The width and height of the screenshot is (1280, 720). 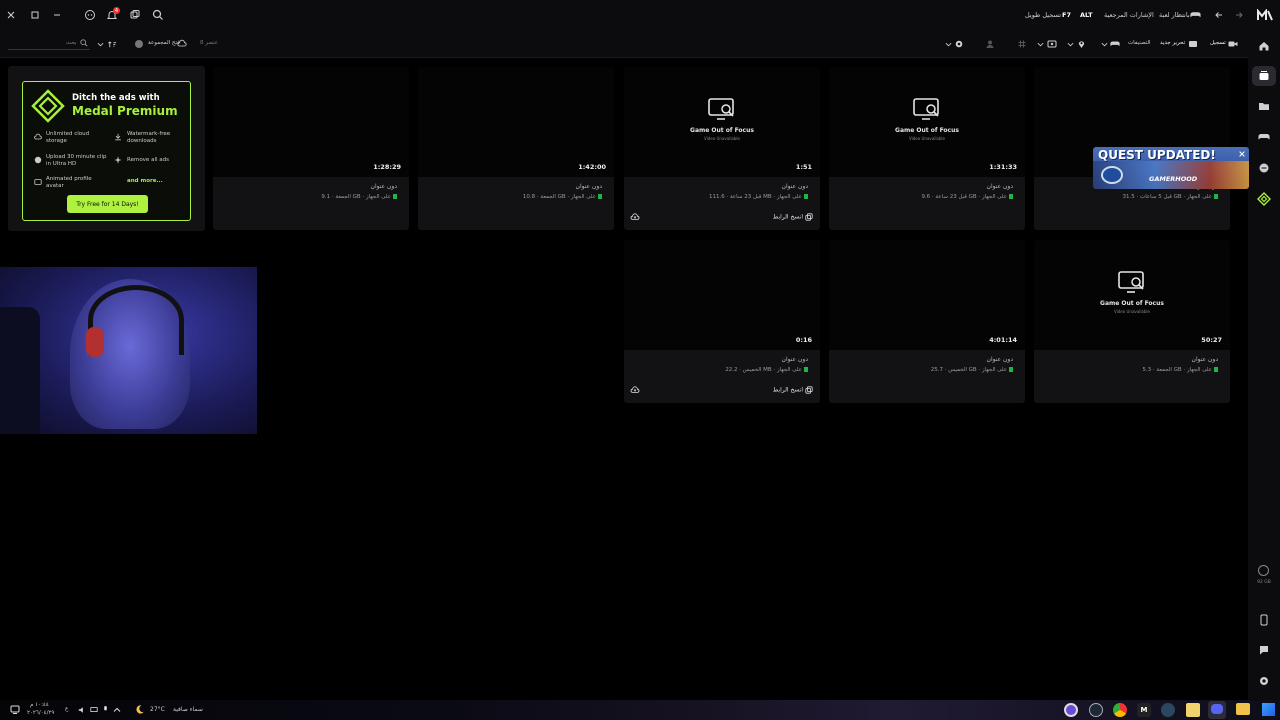 What do you see at coordinates (1144, 710) in the screenshot?
I see `taskbar-app-medal: M` at bounding box center [1144, 710].